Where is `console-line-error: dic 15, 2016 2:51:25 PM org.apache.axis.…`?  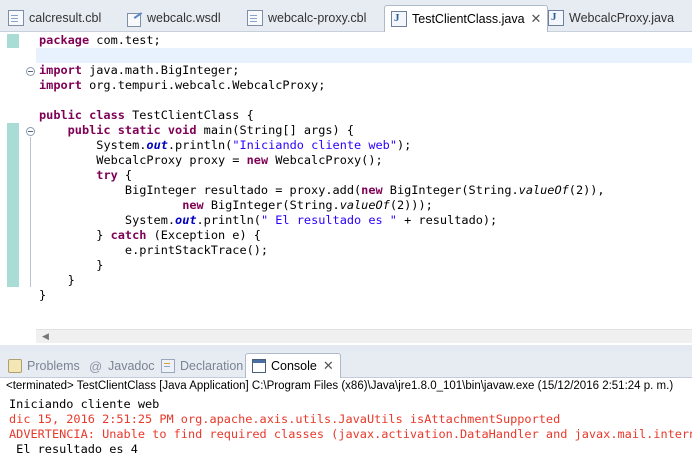 console-line-error: dic 15, 2016 2:51:25 PM org.apache.axis.… is located at coordinates (285, 419).